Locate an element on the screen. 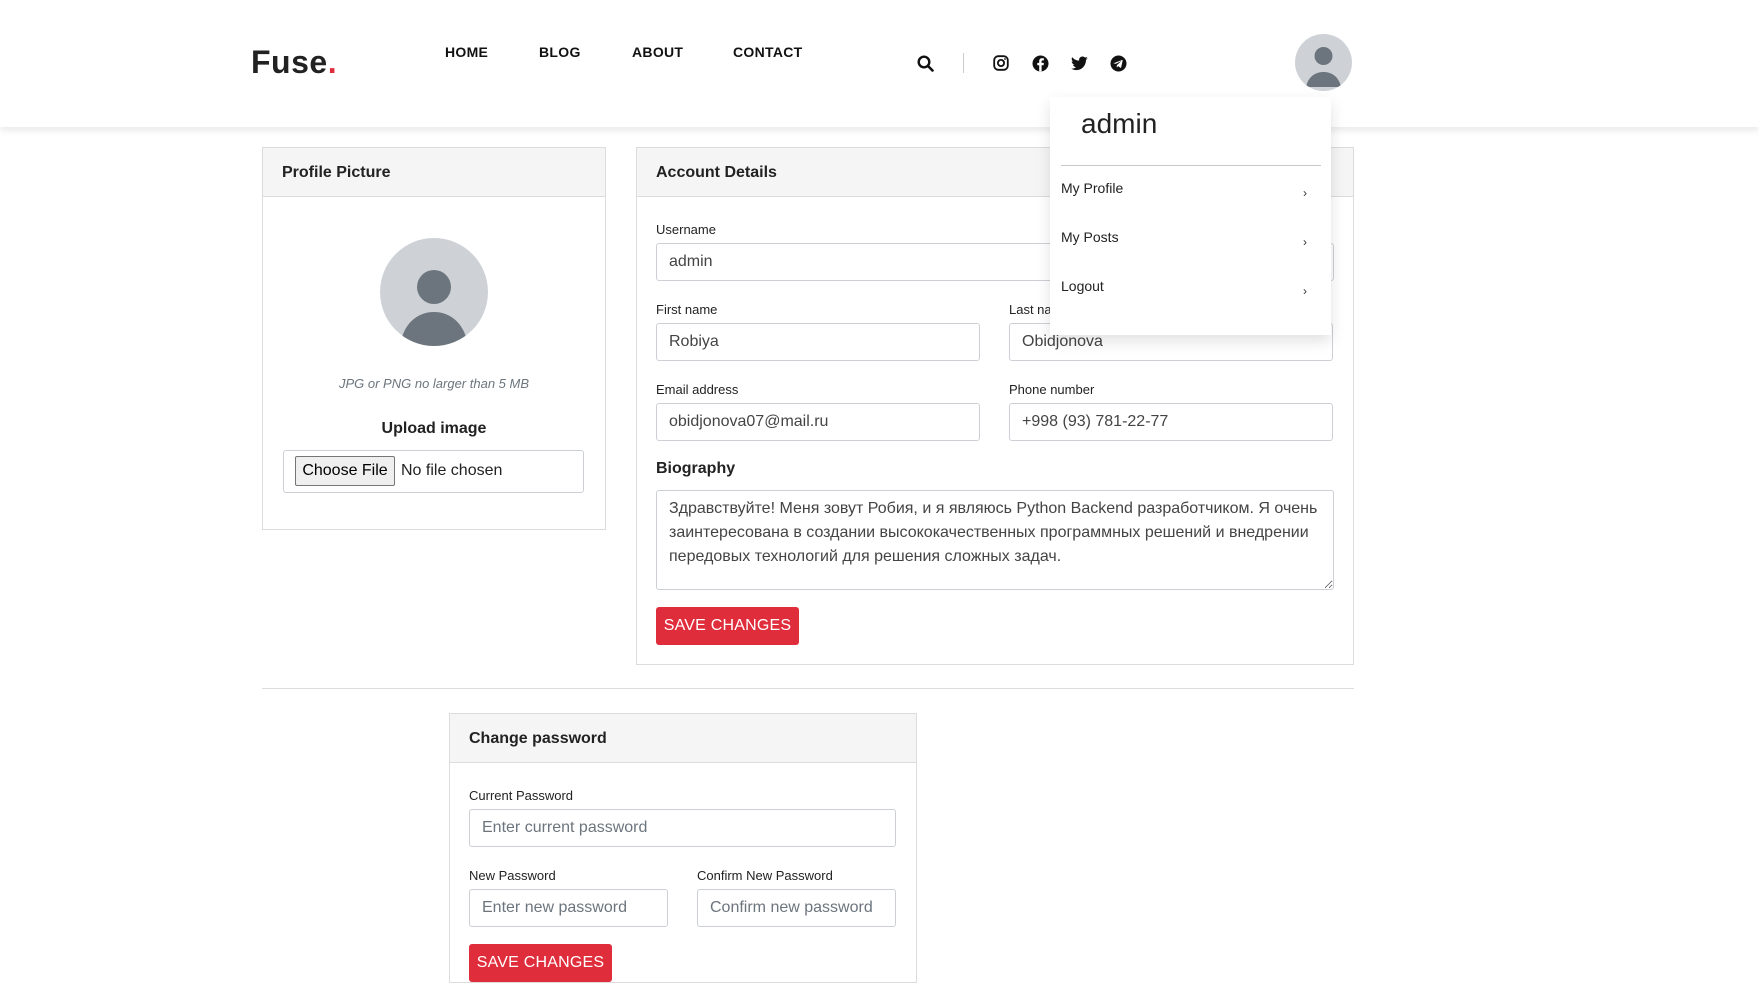 This screenshot has width=1759, height=983. dropdown-username: admin is located at coordinates (1119, 123).